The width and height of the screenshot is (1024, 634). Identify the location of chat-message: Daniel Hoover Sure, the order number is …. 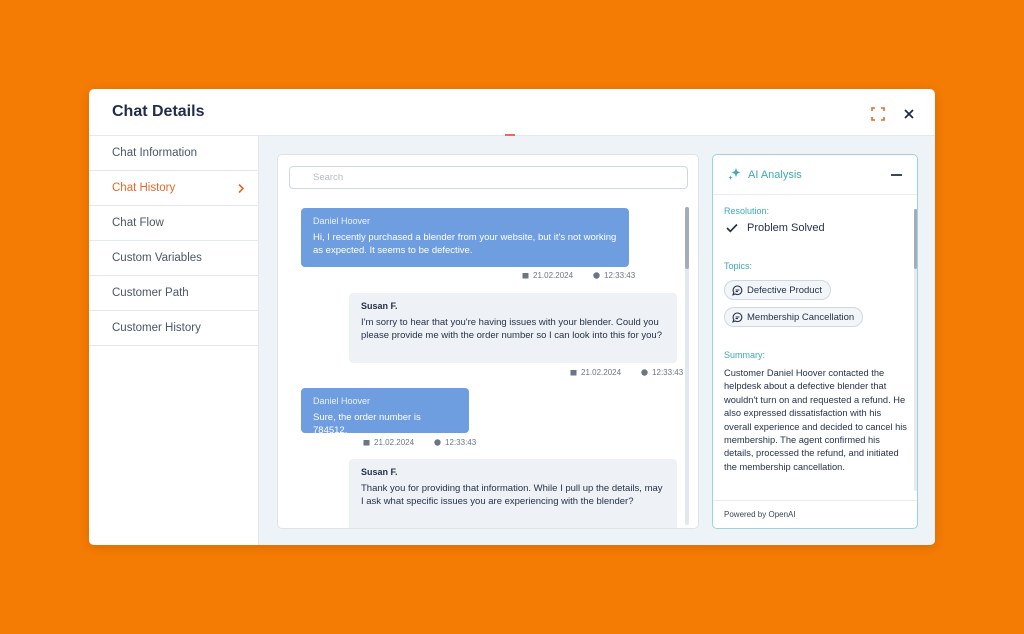
(385, 412).